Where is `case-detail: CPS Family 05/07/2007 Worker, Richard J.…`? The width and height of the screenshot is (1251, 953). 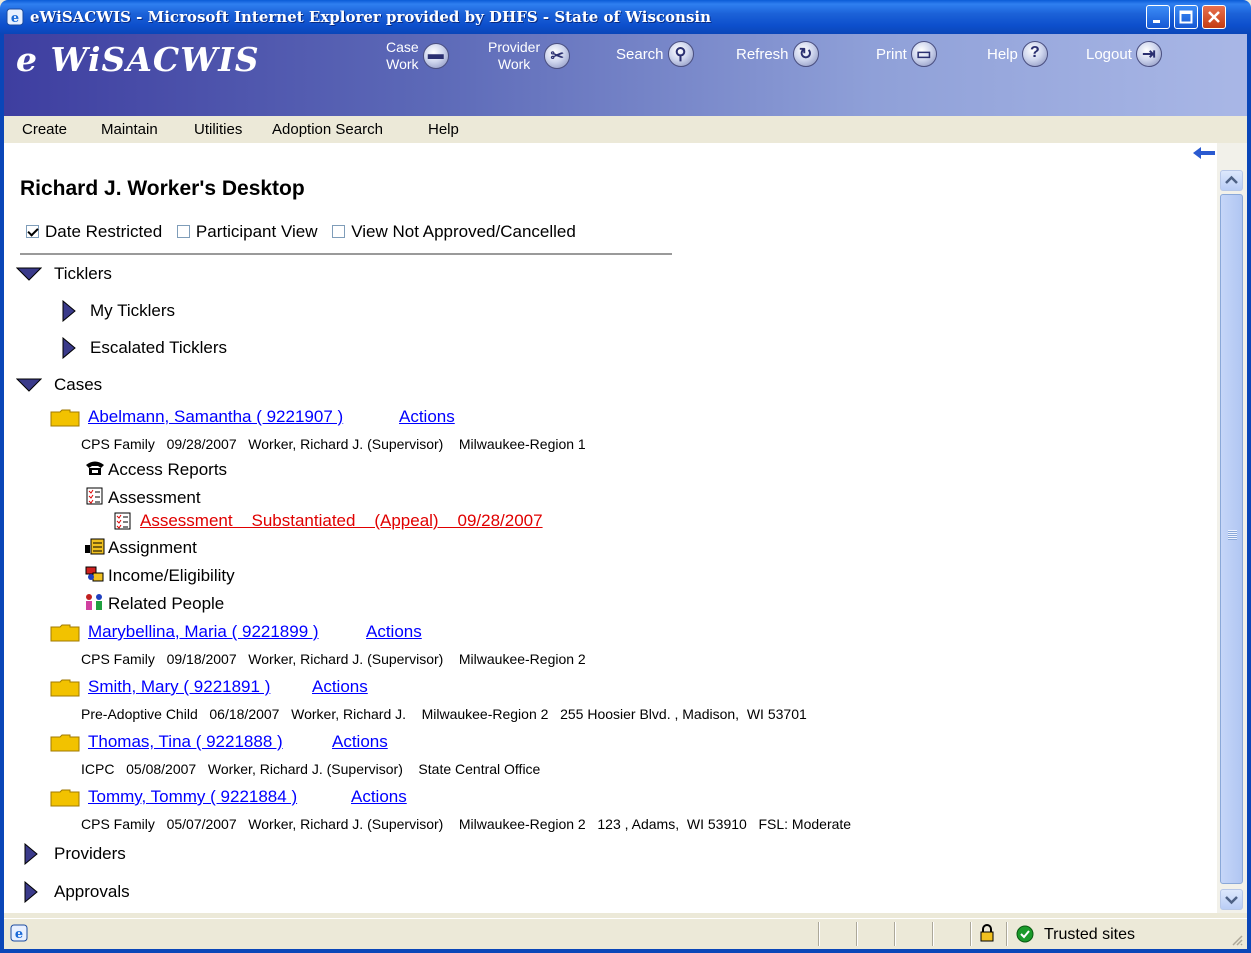 case-detail: CPS Family 05/07/2007 Worker, Richard J.… is located at coordinates (466, 824).